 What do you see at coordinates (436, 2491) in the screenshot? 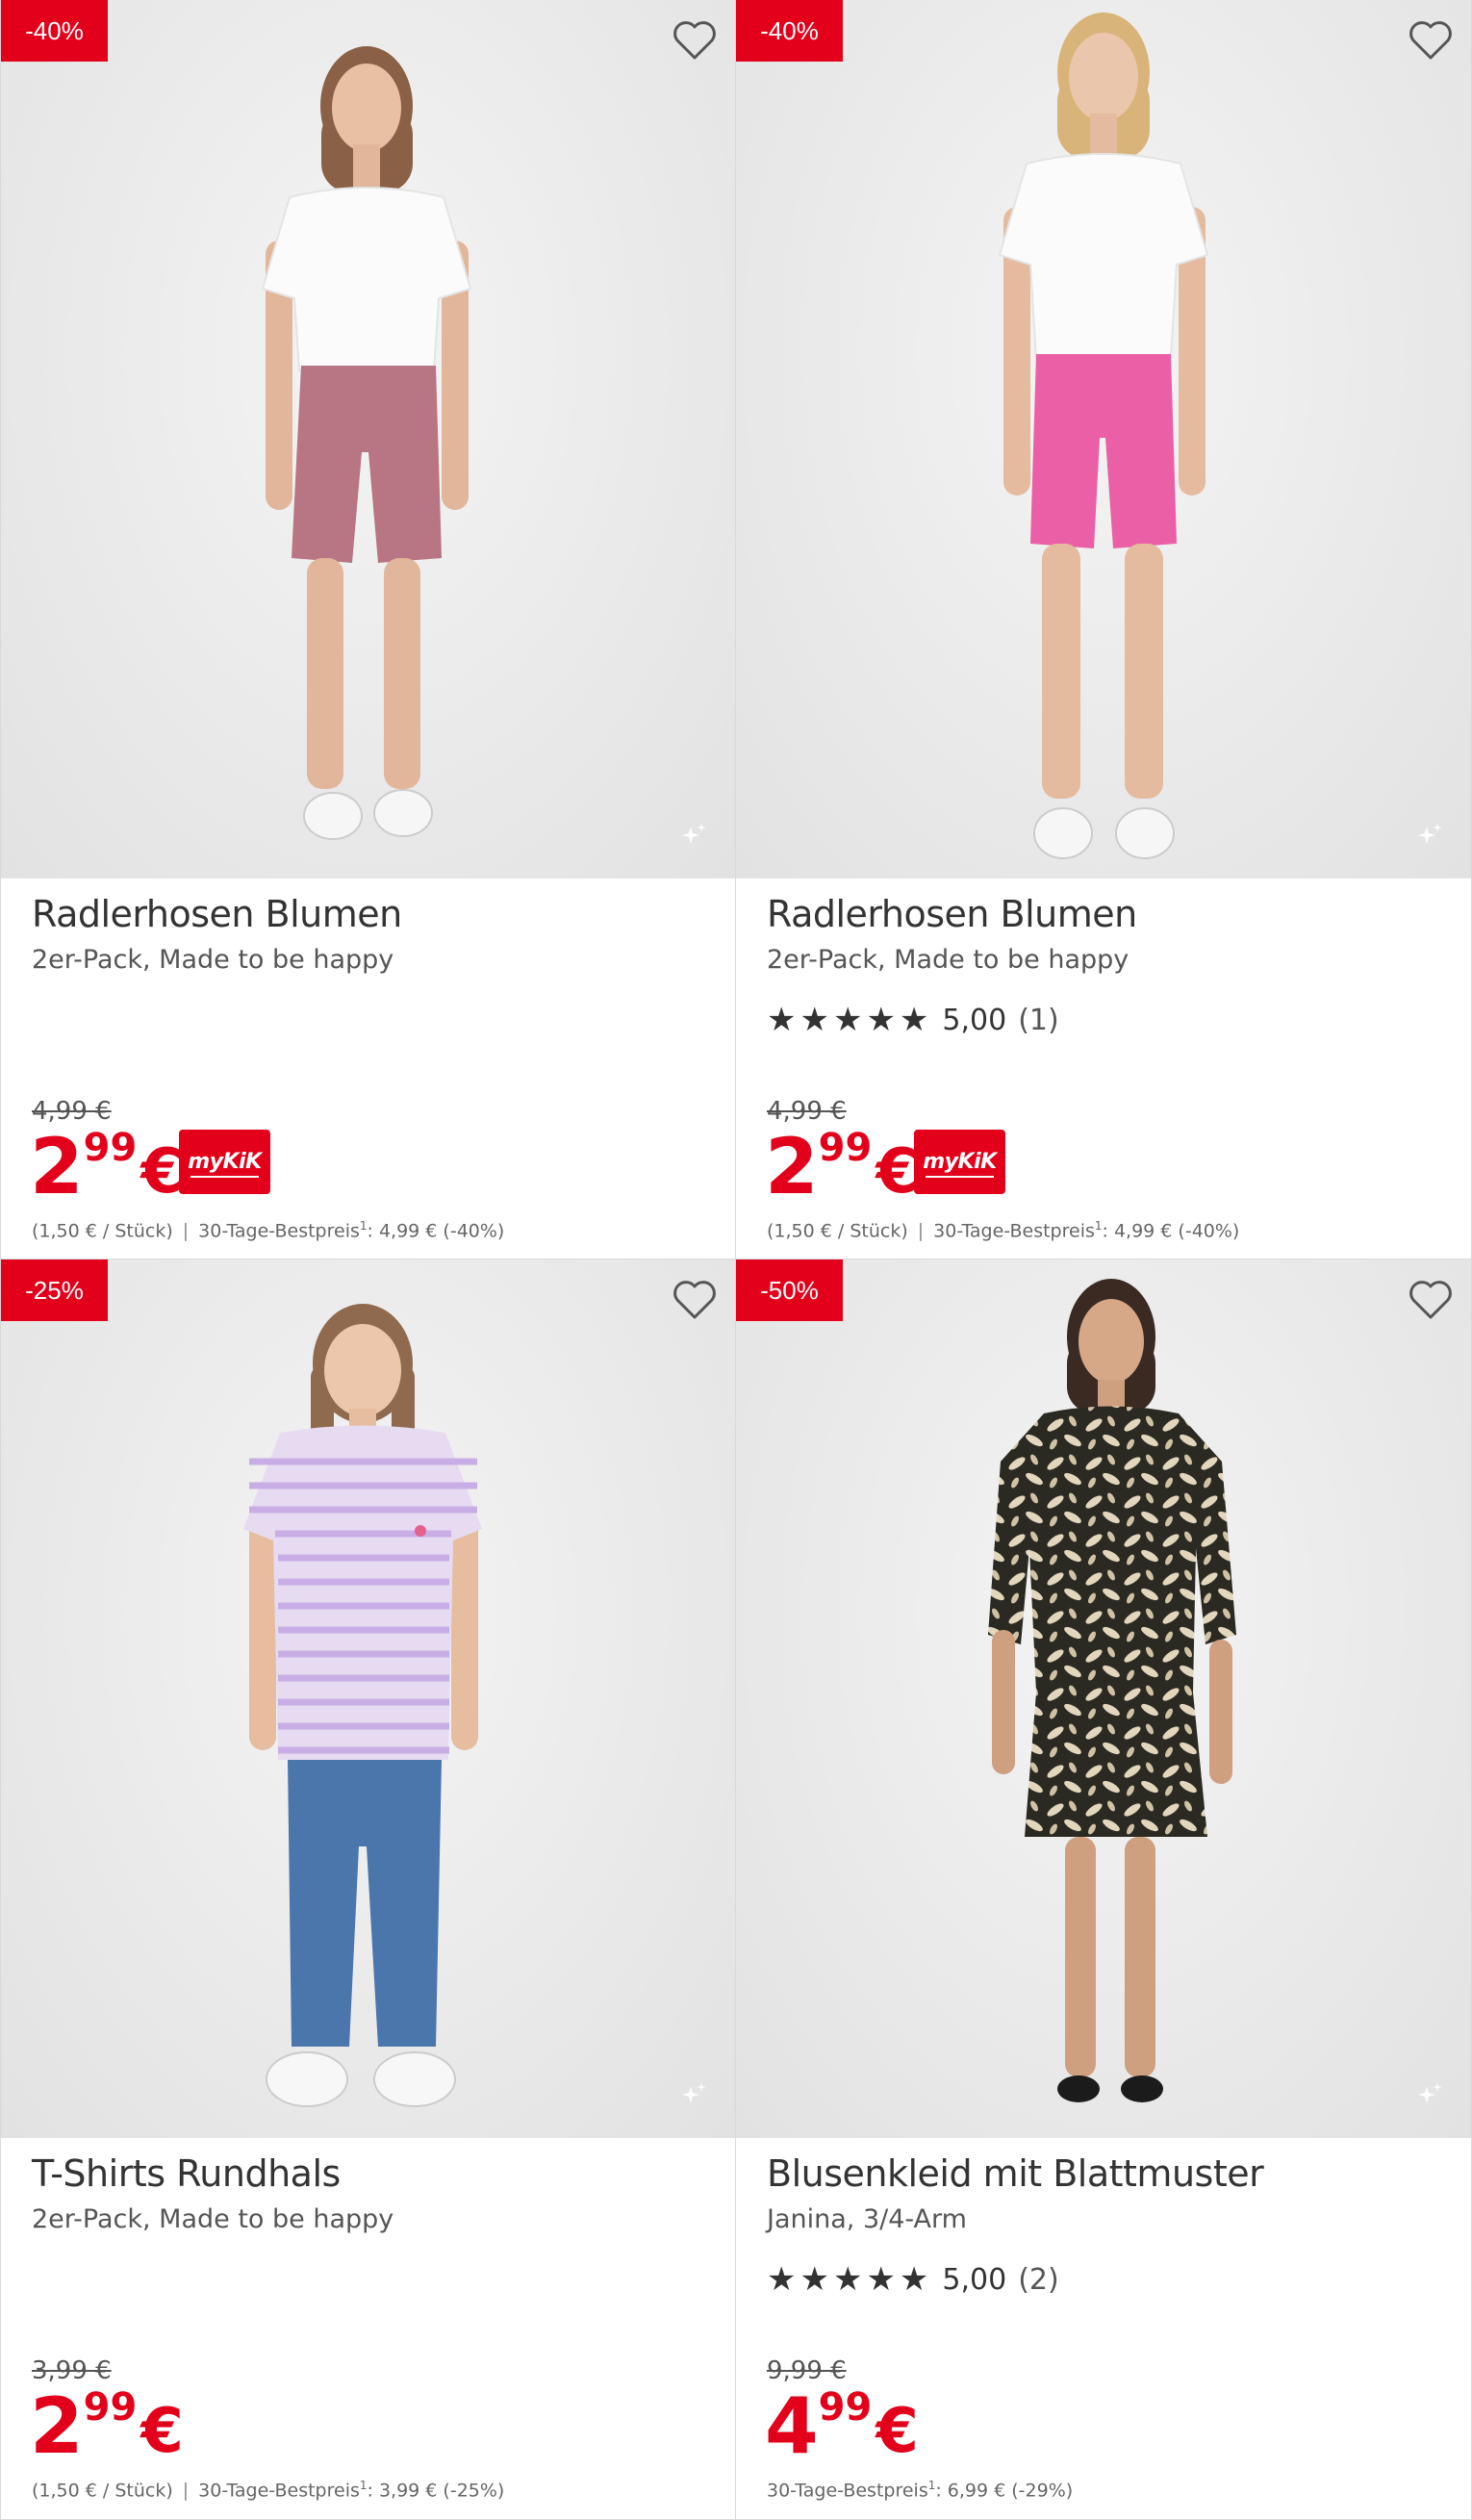
I see `best-price-value: : 3,99 € (-25%)` at bounding box center [436, 2491].